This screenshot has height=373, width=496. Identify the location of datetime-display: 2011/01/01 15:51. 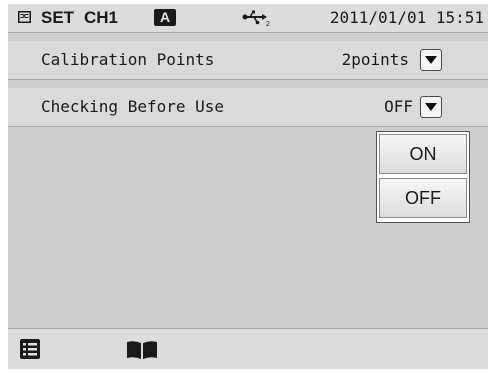
(406, 17).